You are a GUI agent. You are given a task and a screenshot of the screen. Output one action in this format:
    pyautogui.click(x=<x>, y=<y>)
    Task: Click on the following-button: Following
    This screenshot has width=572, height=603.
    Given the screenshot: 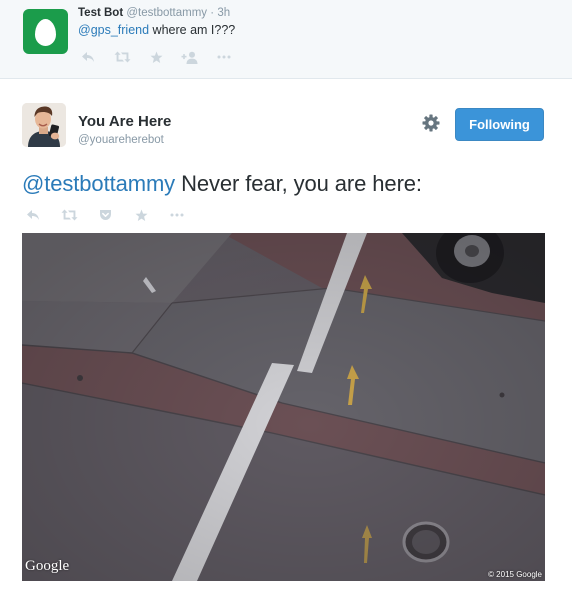 What is the action you would take?
    pyautogui.click(x=499, y=124)
    